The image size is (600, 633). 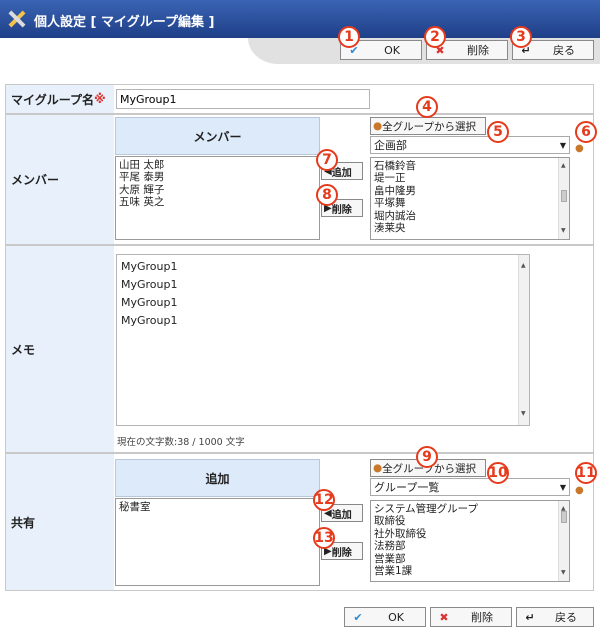 What do you see at coordinates (385, 617) in the screenshot?
I see `footer-ok-button: ✔ OK` at bounding box center [385, 617].